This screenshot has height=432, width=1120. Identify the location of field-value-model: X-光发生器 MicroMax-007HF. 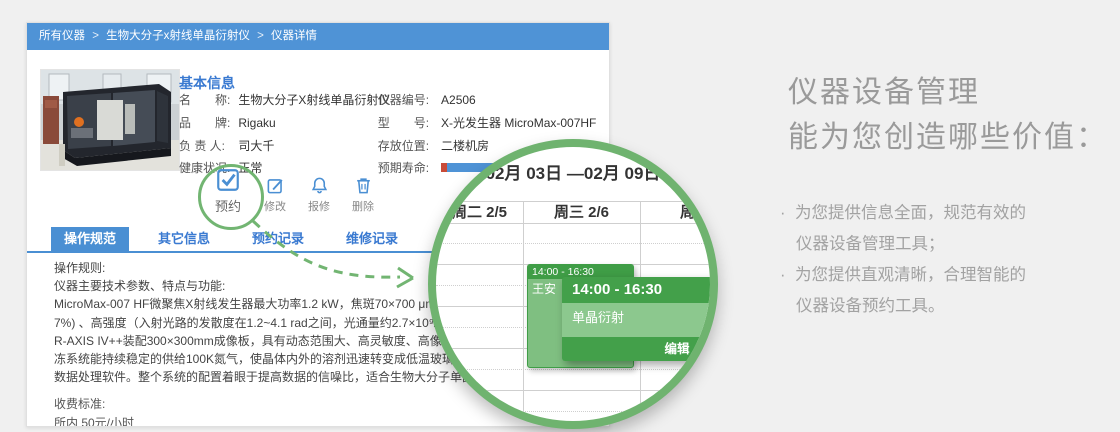
(519, 123).